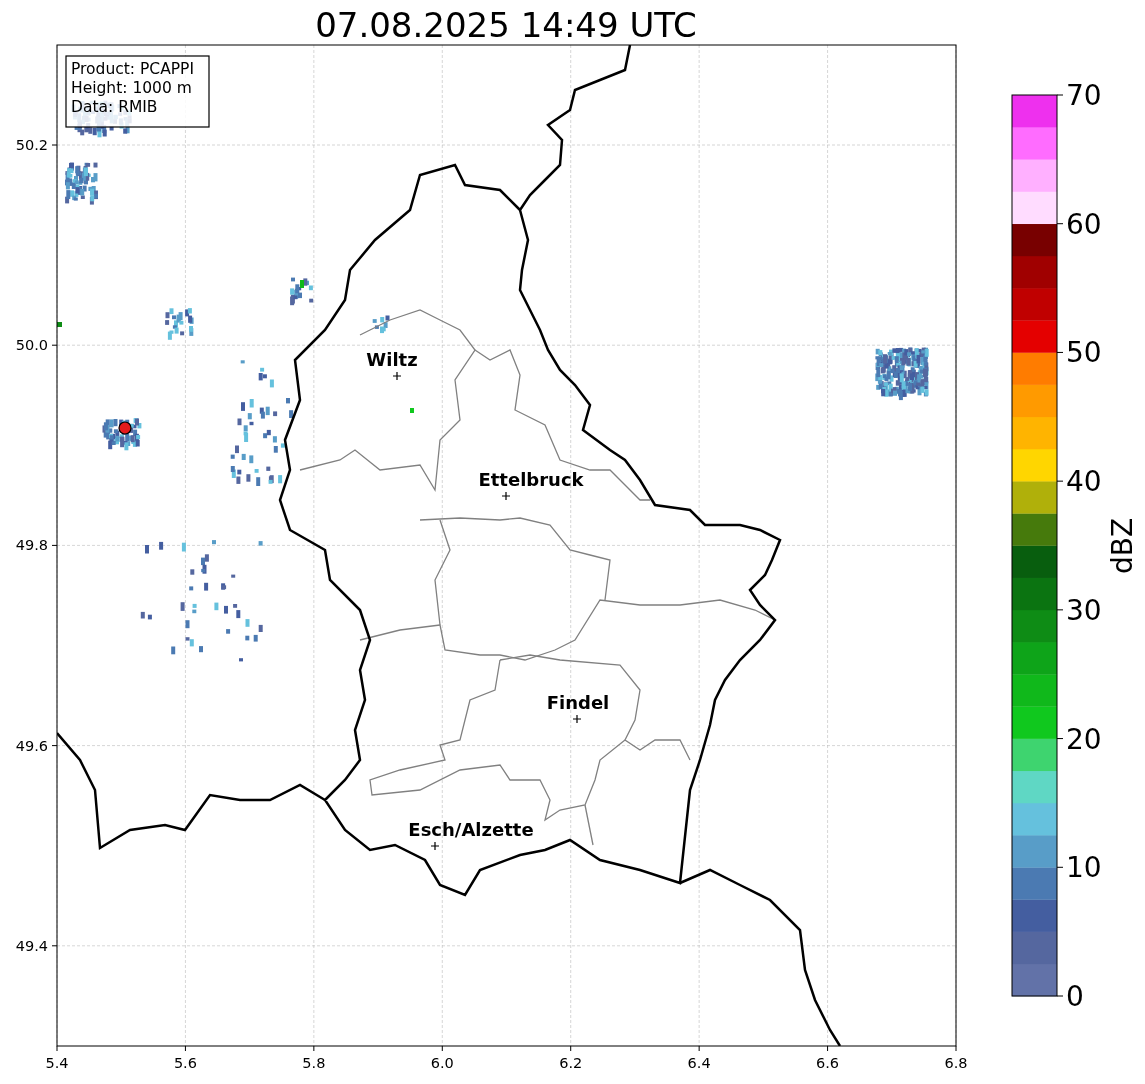 Image resolution: width=1145 pixels, height=1084 pixels. What do you see at coordinates (114, 107) in the screenshot?
I see `info-text: Data: RMIB` at bounding box center [114, 107].